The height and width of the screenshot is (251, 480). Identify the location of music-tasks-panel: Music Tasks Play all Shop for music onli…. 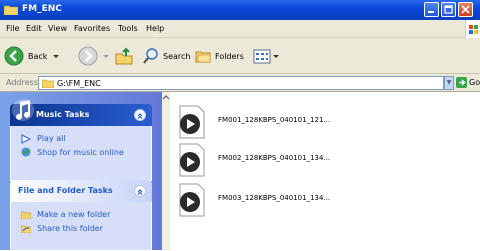
(81, 140).